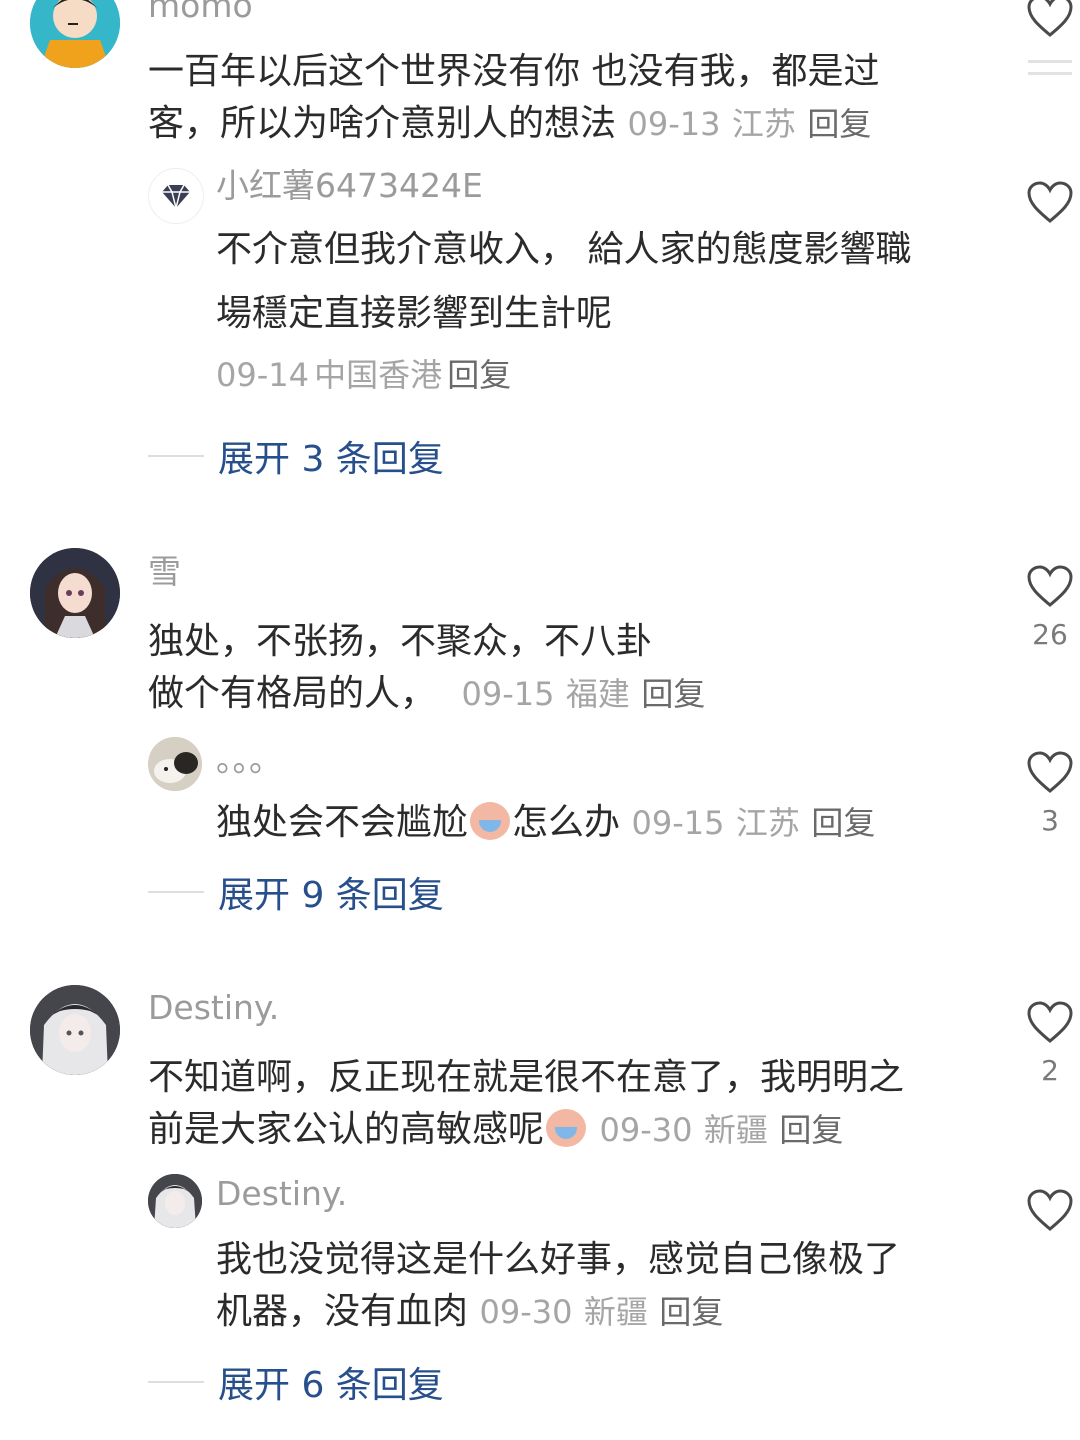 The image size is (1080, 1440). What do you see at coordinates (346, 1129) in the screenshot?
I see `comment-text: 前是大家公认的高敏感呢` at bounding box center [346, 1129].